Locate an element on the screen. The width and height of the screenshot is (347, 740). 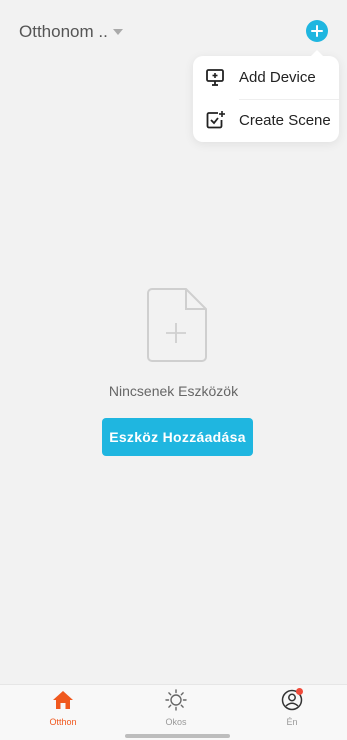
add-button is located at coordinates (317, 31).